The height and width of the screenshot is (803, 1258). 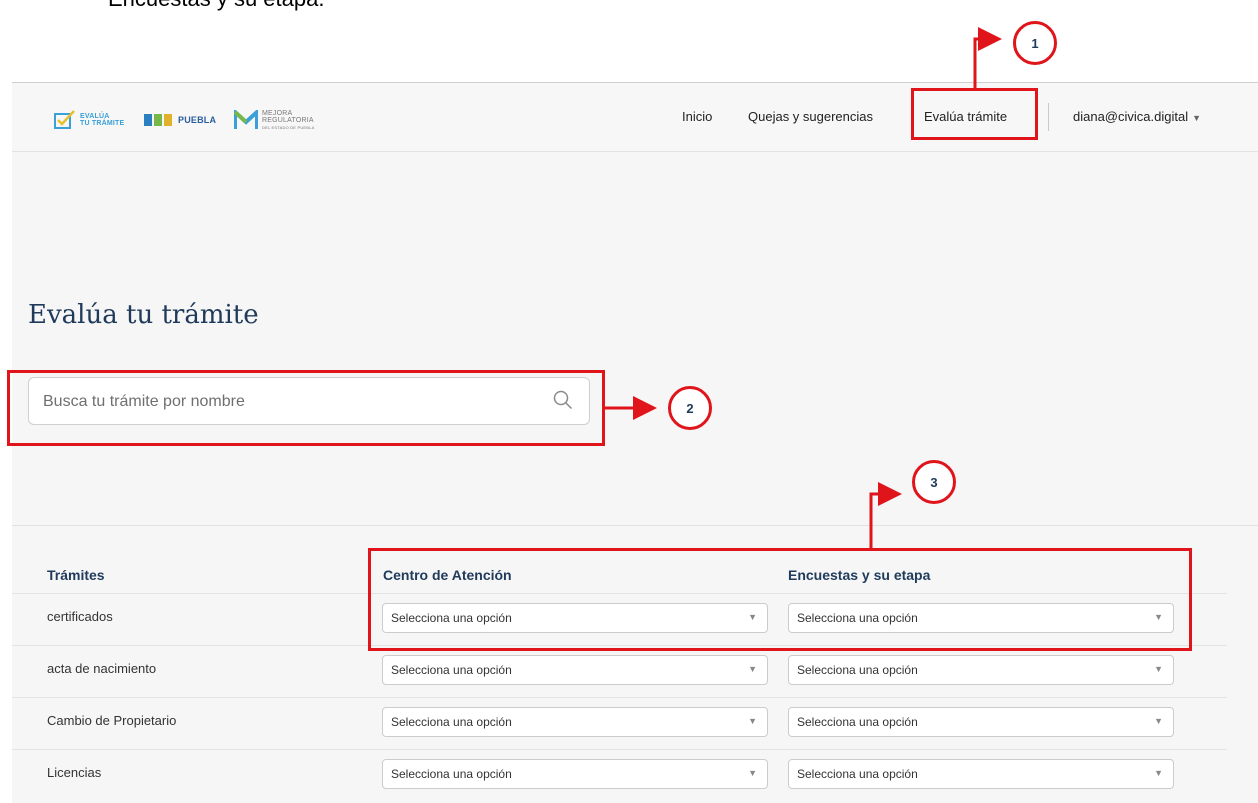 What do you see at coordinates (934, 482) in the screenshot?
I see `annotation-callout-3: 3` at bounding box center [934, 482].